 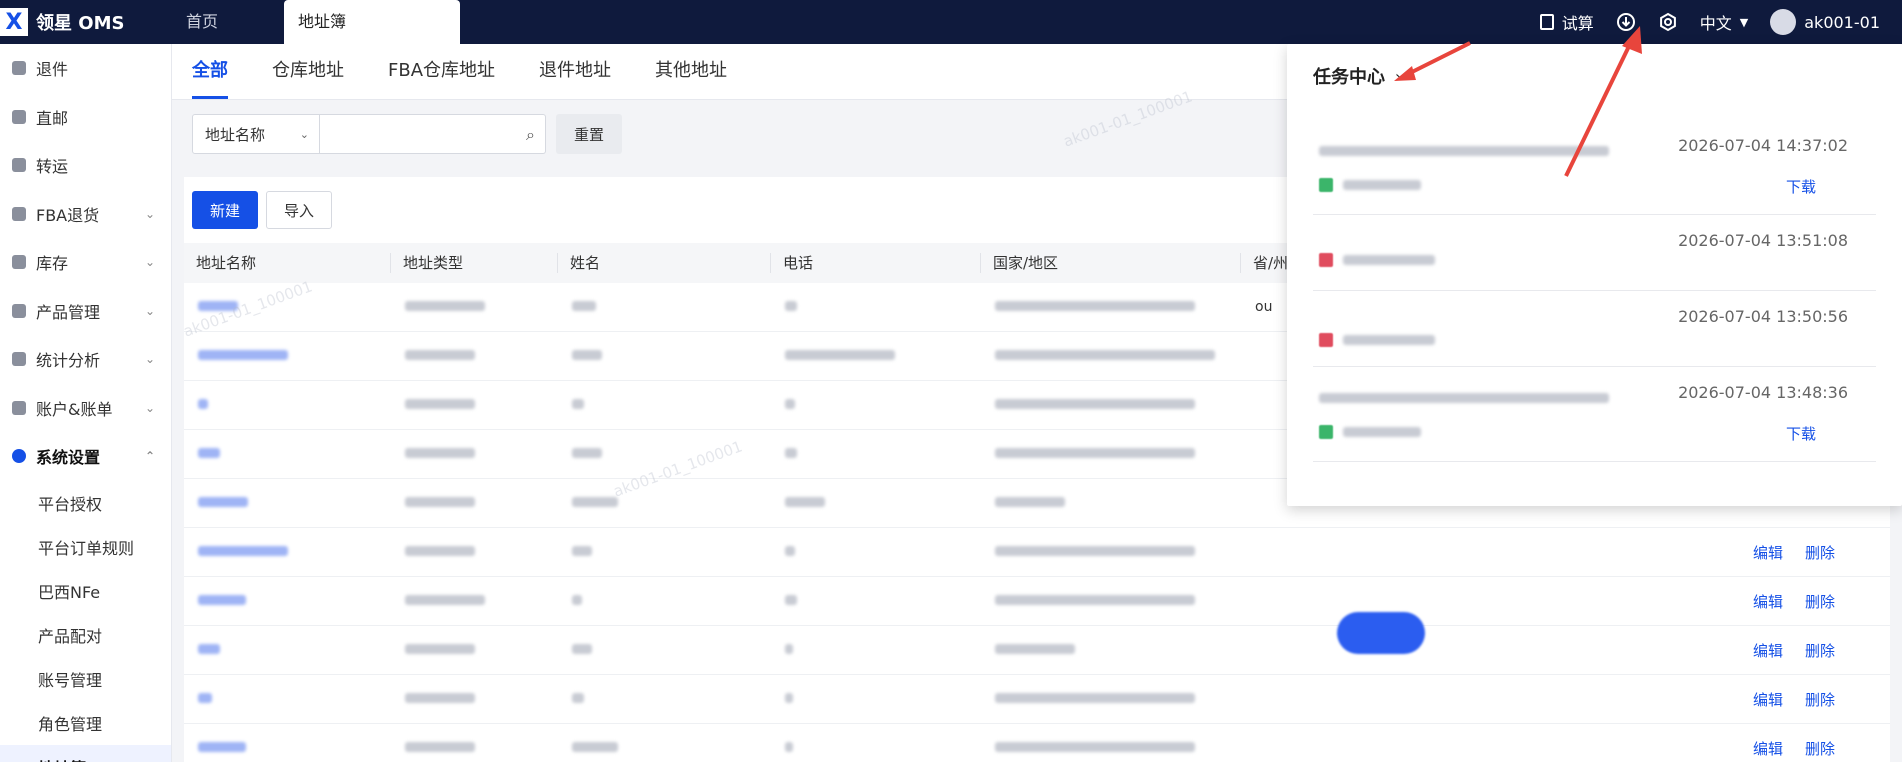 I want to click on top-tabs: 首页 地址簿, so click(x=316, y=22).